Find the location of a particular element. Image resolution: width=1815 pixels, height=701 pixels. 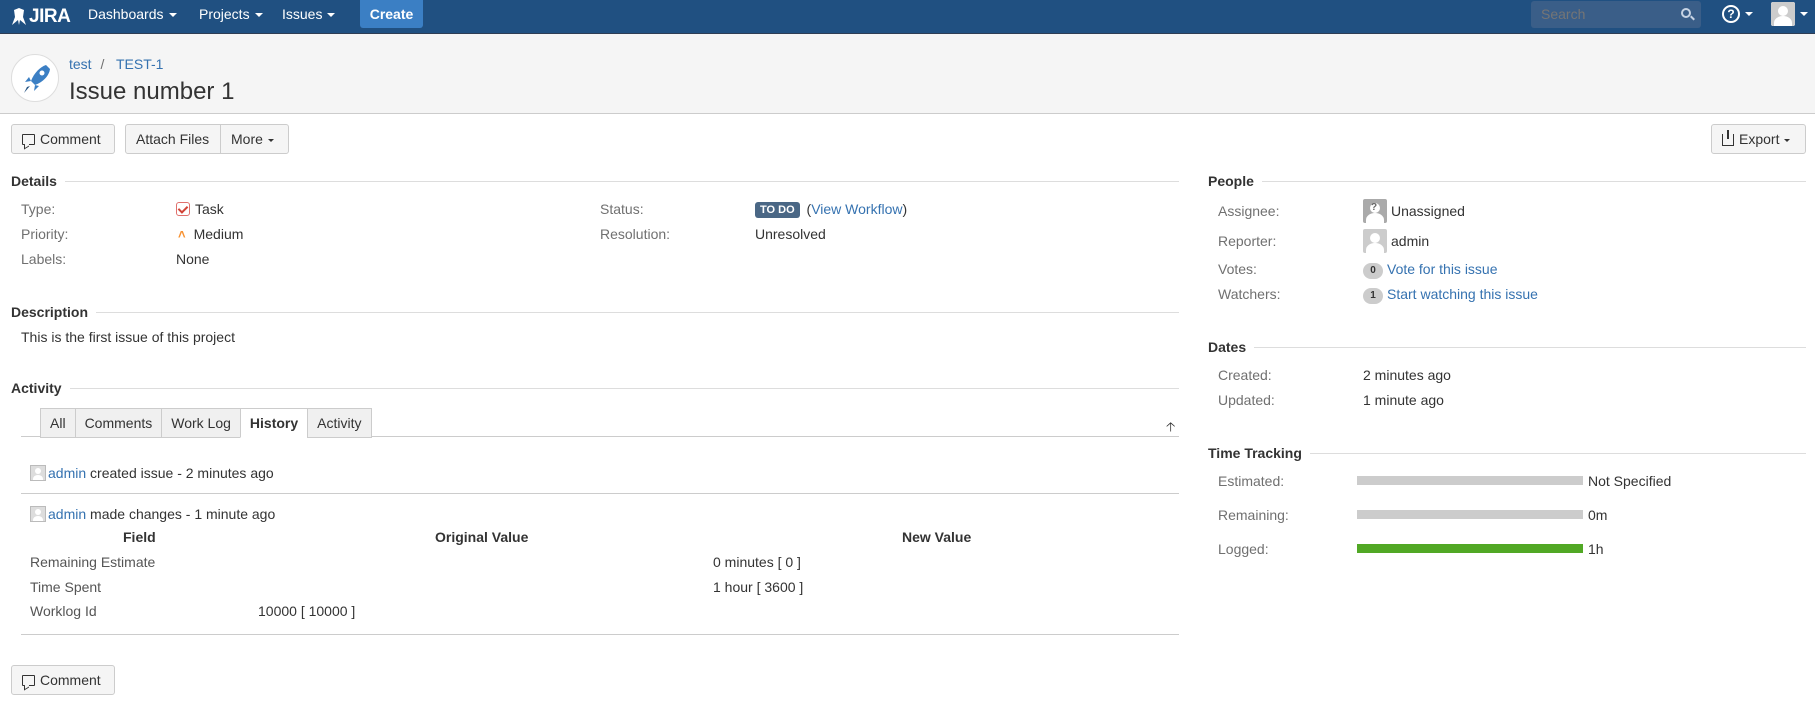

comment-button: Comment is located at coordinates (63, 139).